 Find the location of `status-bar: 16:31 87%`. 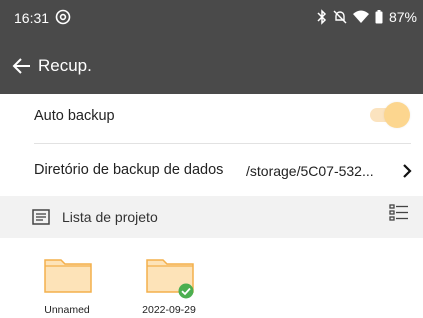

status-bar: 16:31 87% is located at coordinates (211, 19).